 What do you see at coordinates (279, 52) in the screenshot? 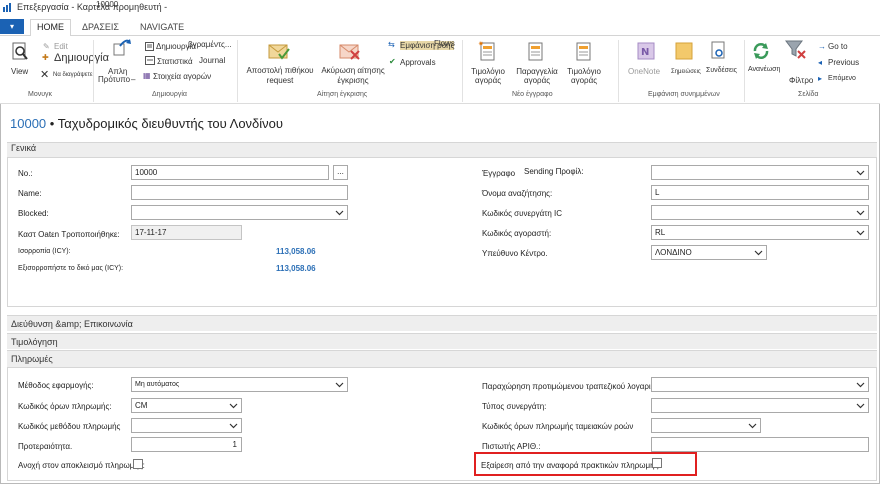
I see `send-approval-icon` at bounding box center [279, 52].